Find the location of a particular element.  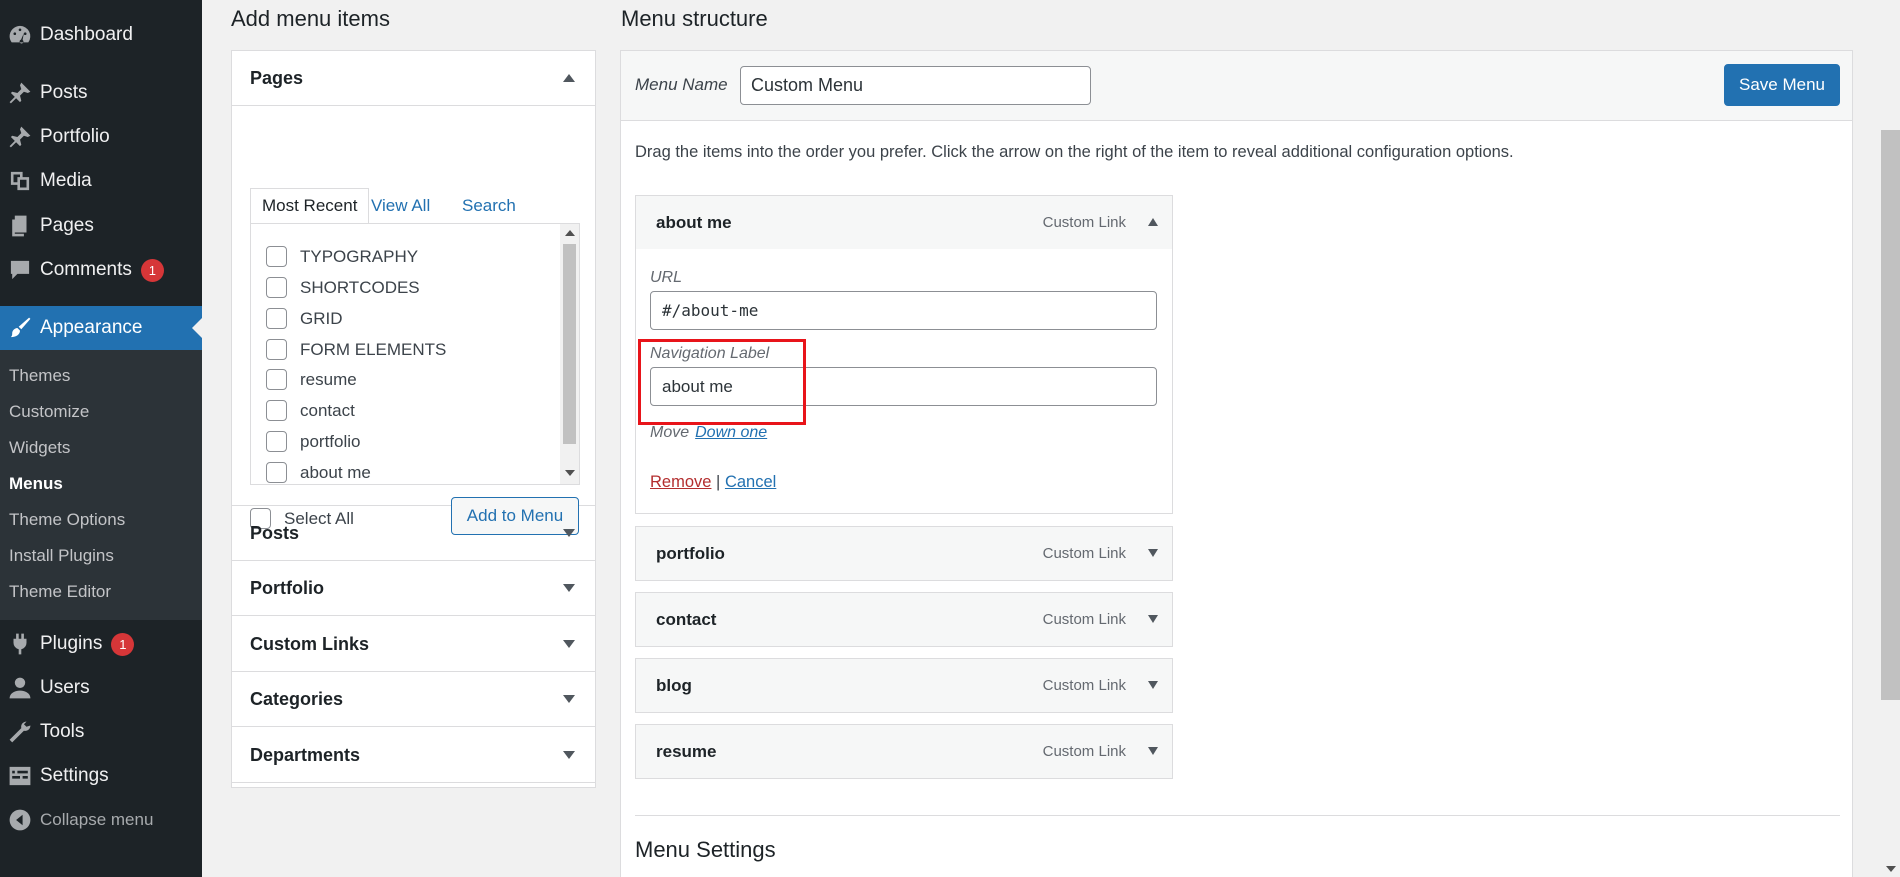

divider is located at coordinates (1237, 815).